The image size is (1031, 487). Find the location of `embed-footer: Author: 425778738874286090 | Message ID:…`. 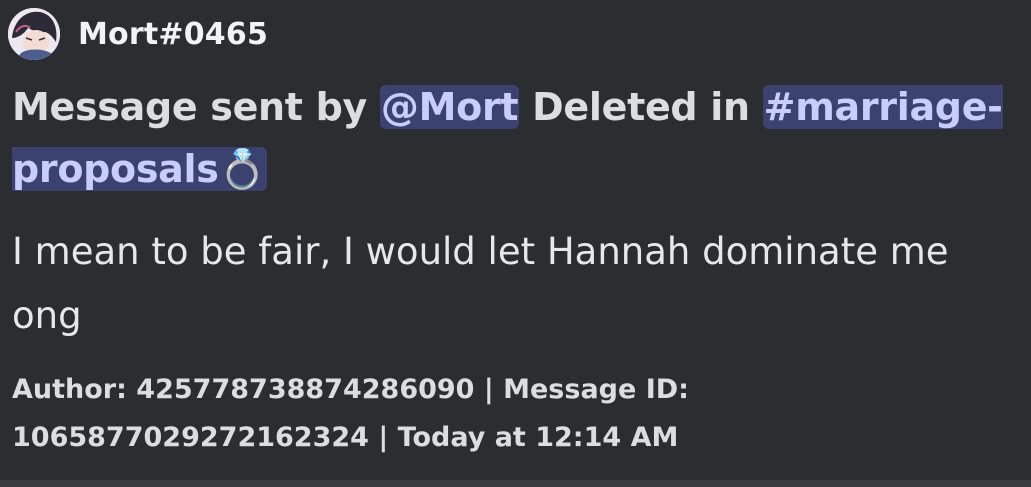

embed-footer: Author: 425778738874286090 | Message ID:… is located at coordinates (350, 413).